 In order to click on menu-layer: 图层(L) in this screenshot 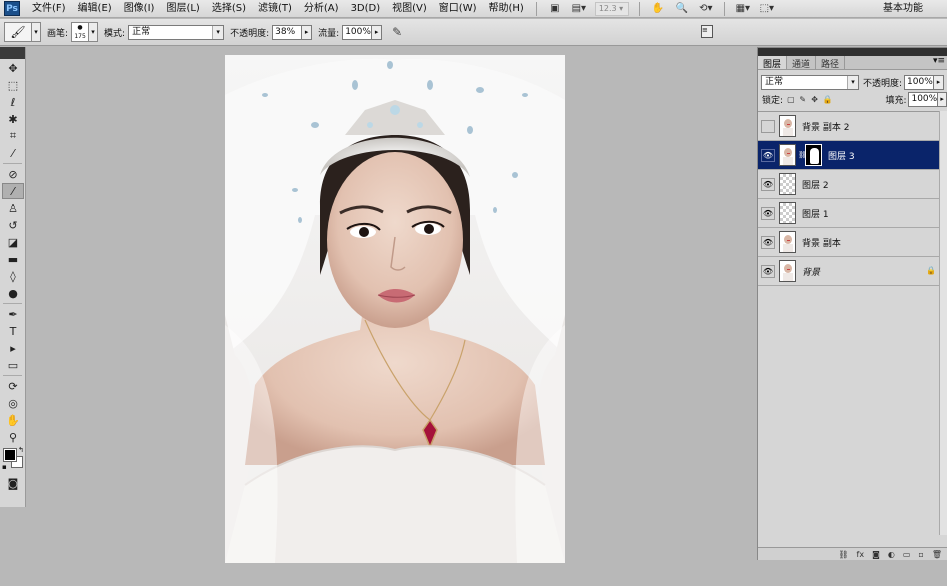, I will do `click(182, 9)`.